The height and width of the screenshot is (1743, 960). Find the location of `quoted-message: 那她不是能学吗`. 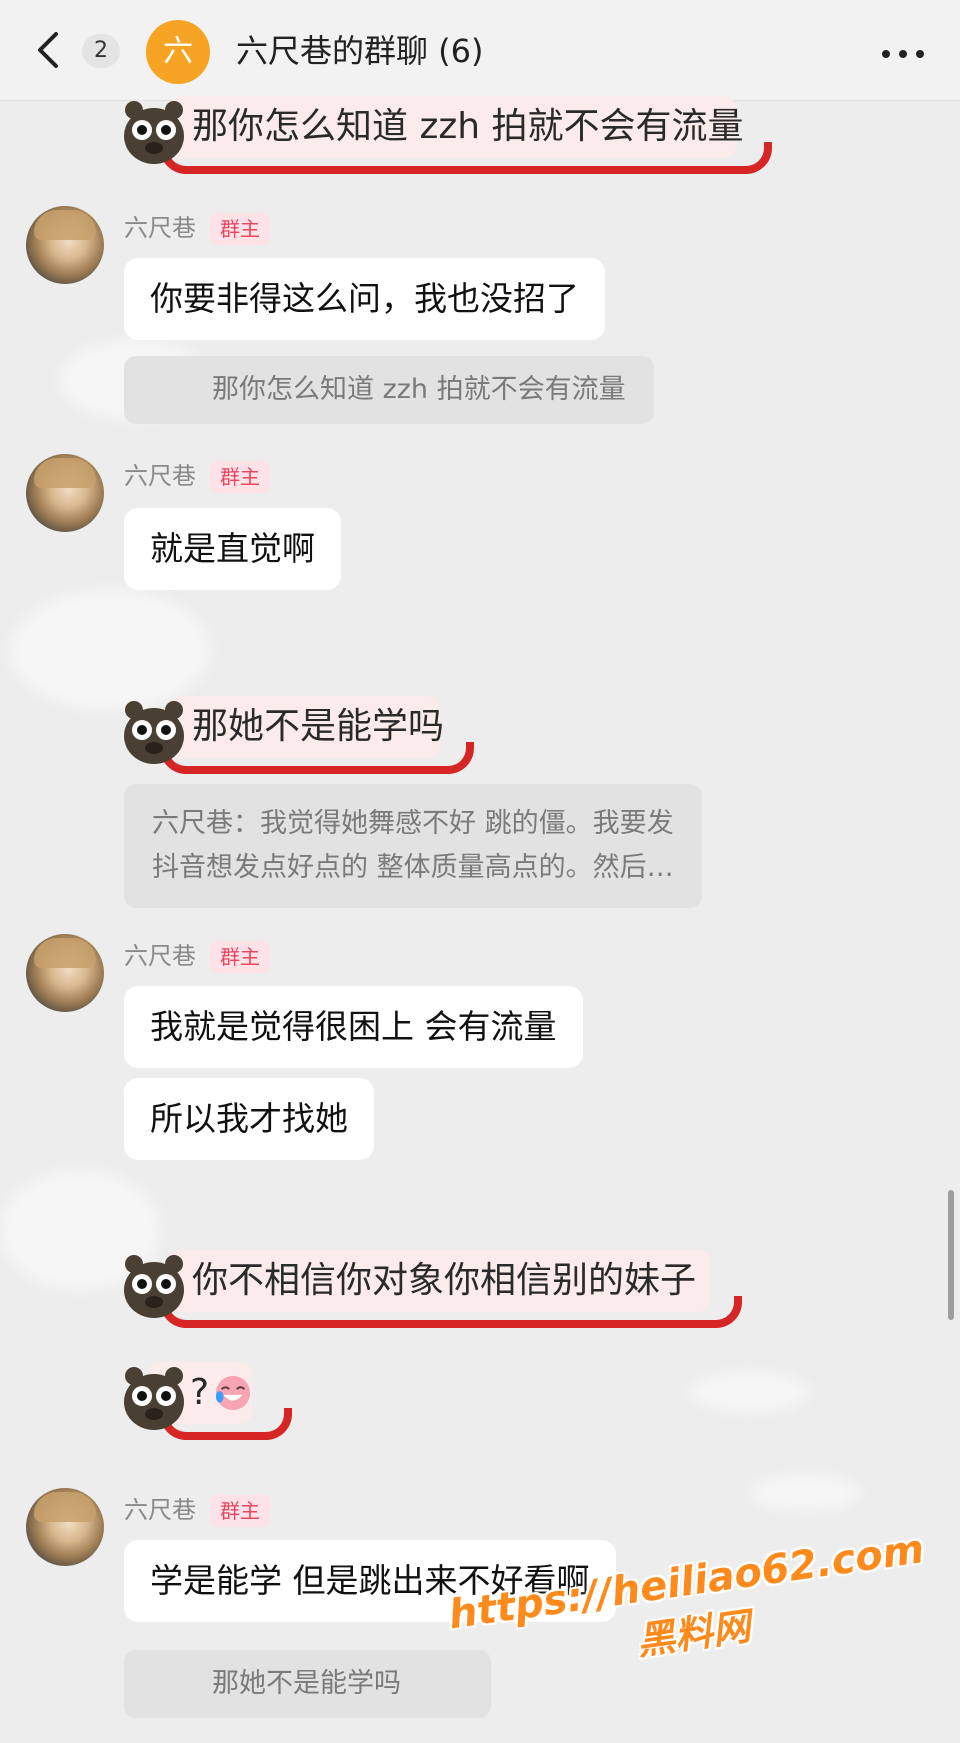

quoted-message: 那她不是能学吗 is located at coordinates (307, 1684).